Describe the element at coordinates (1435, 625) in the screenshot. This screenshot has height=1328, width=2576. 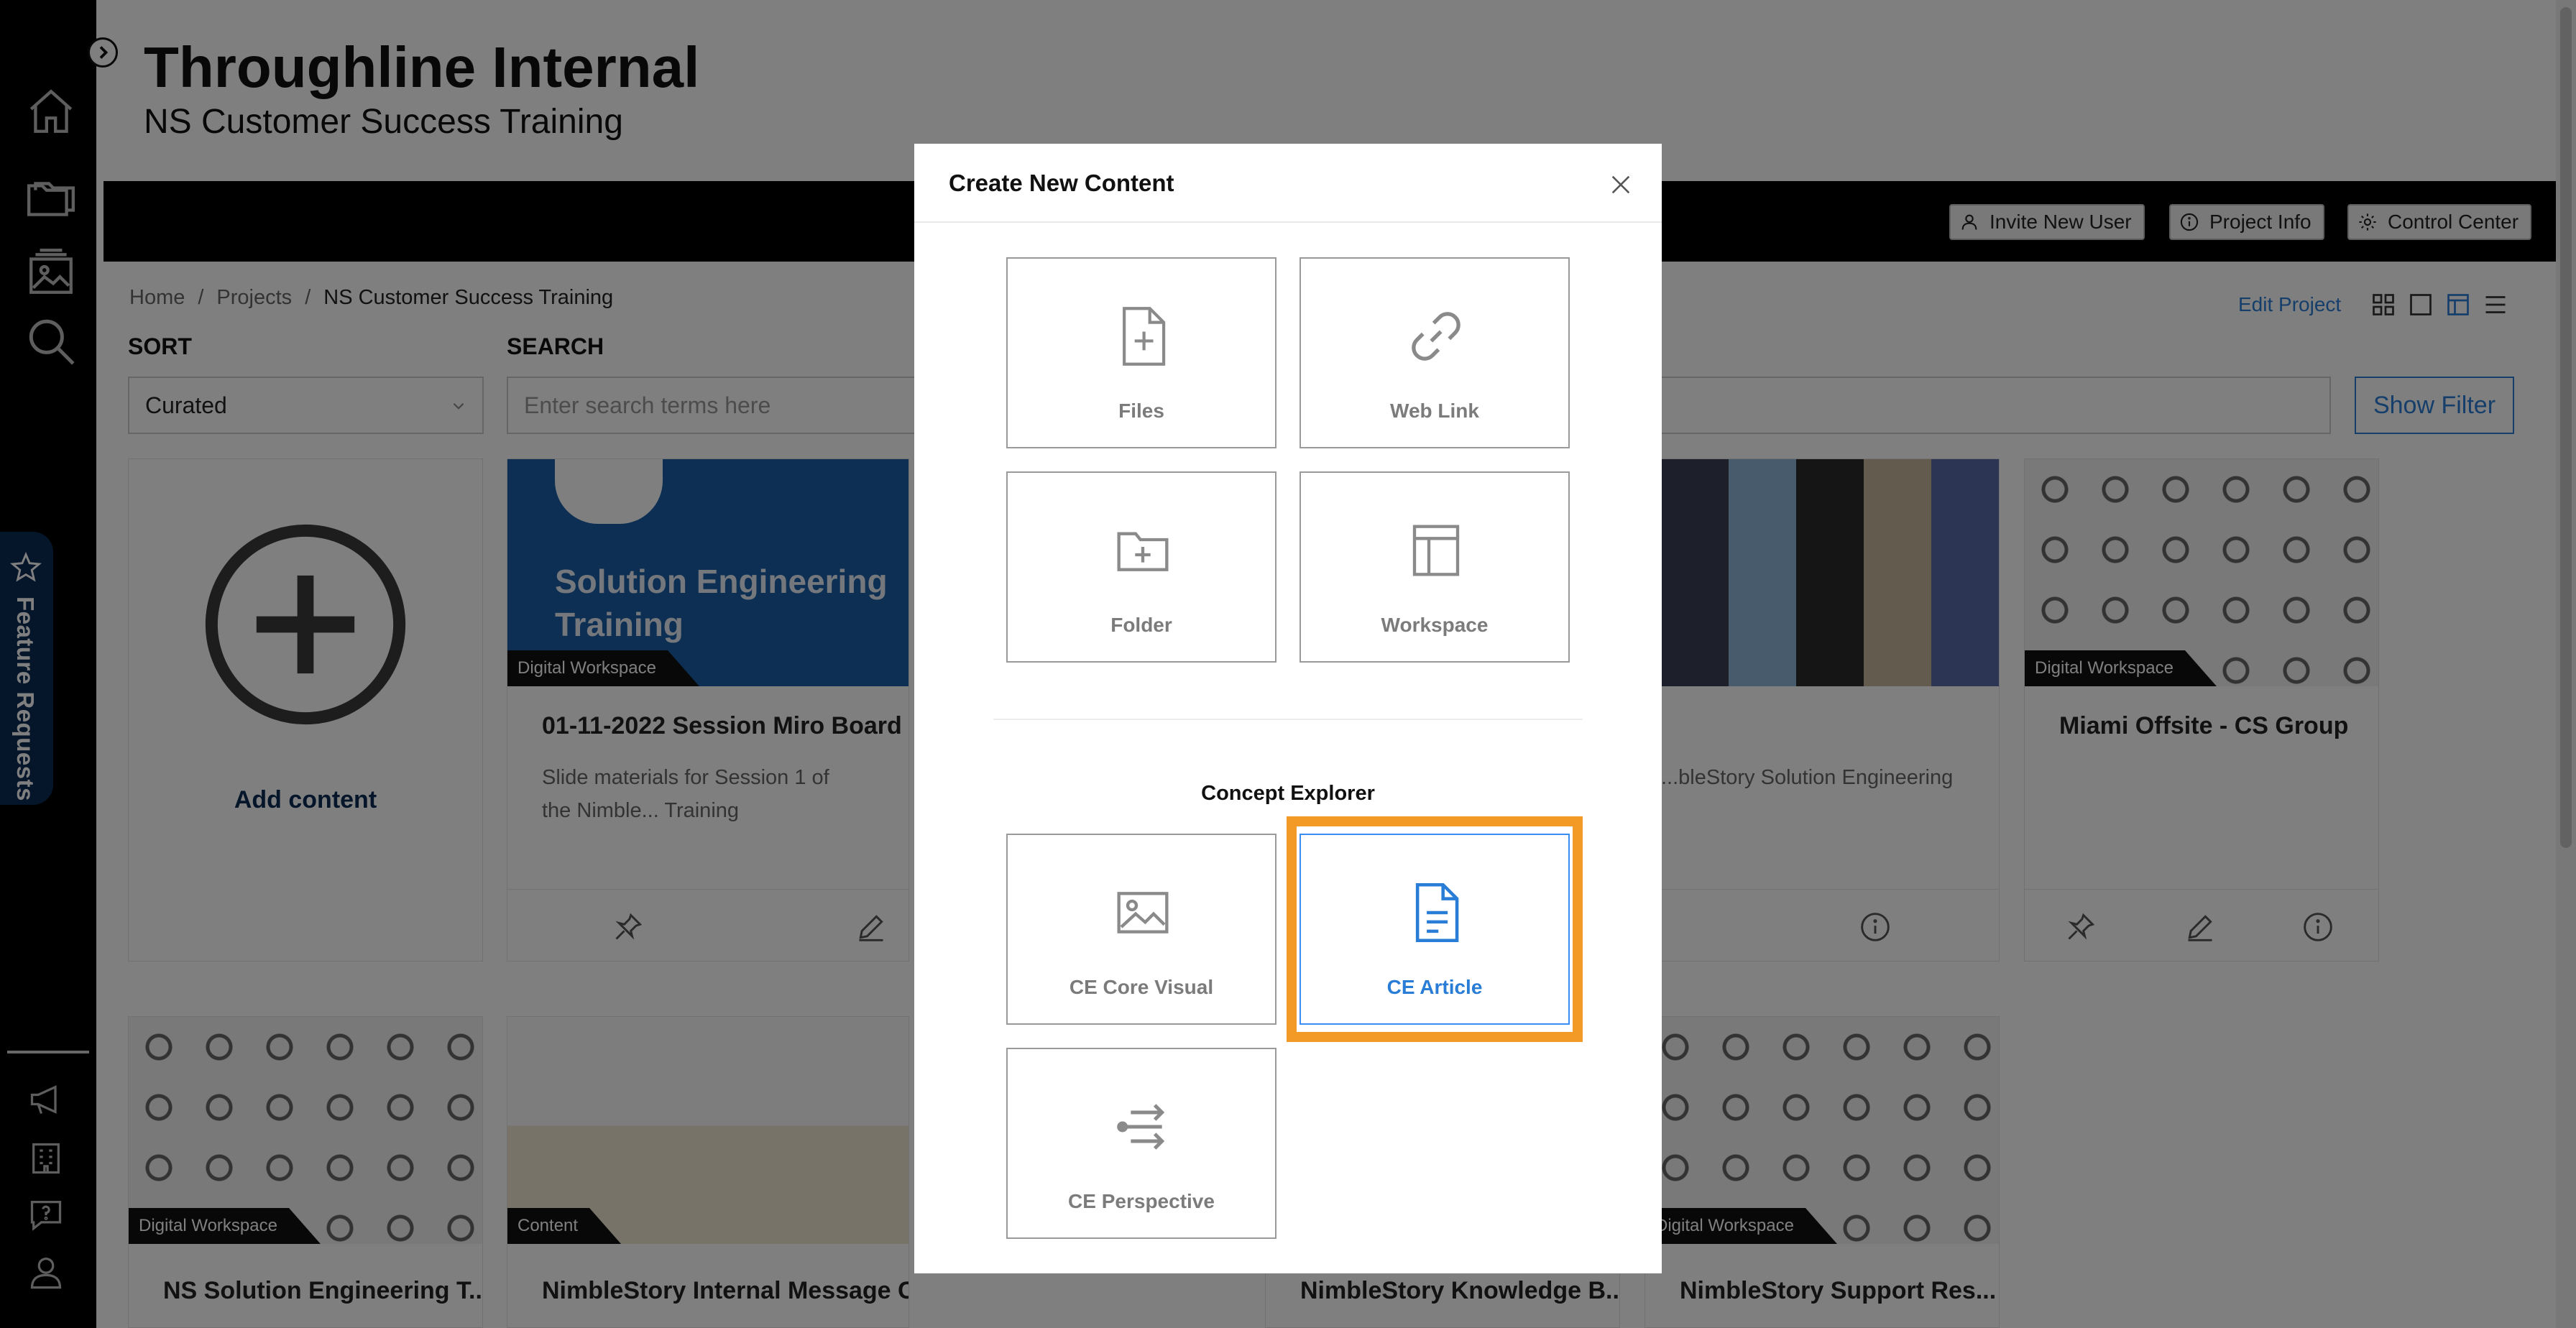
I see `workspace-label: Workspace` at that location.